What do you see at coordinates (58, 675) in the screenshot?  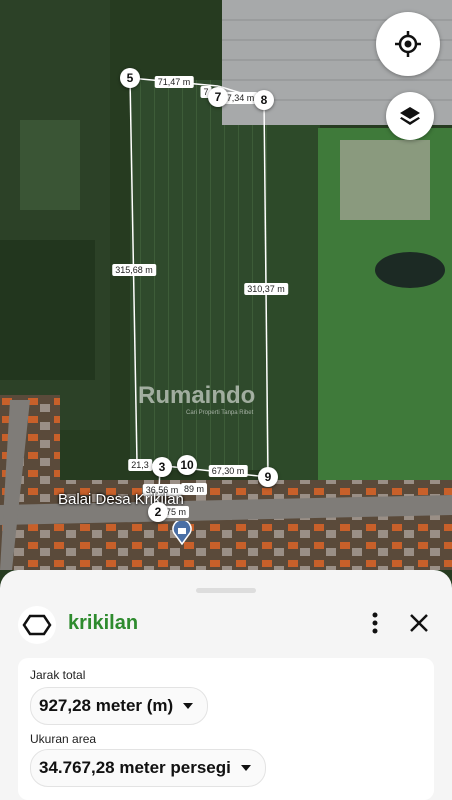 I see `total-distance-label: Jarak total` at bounding box center [58, 675].